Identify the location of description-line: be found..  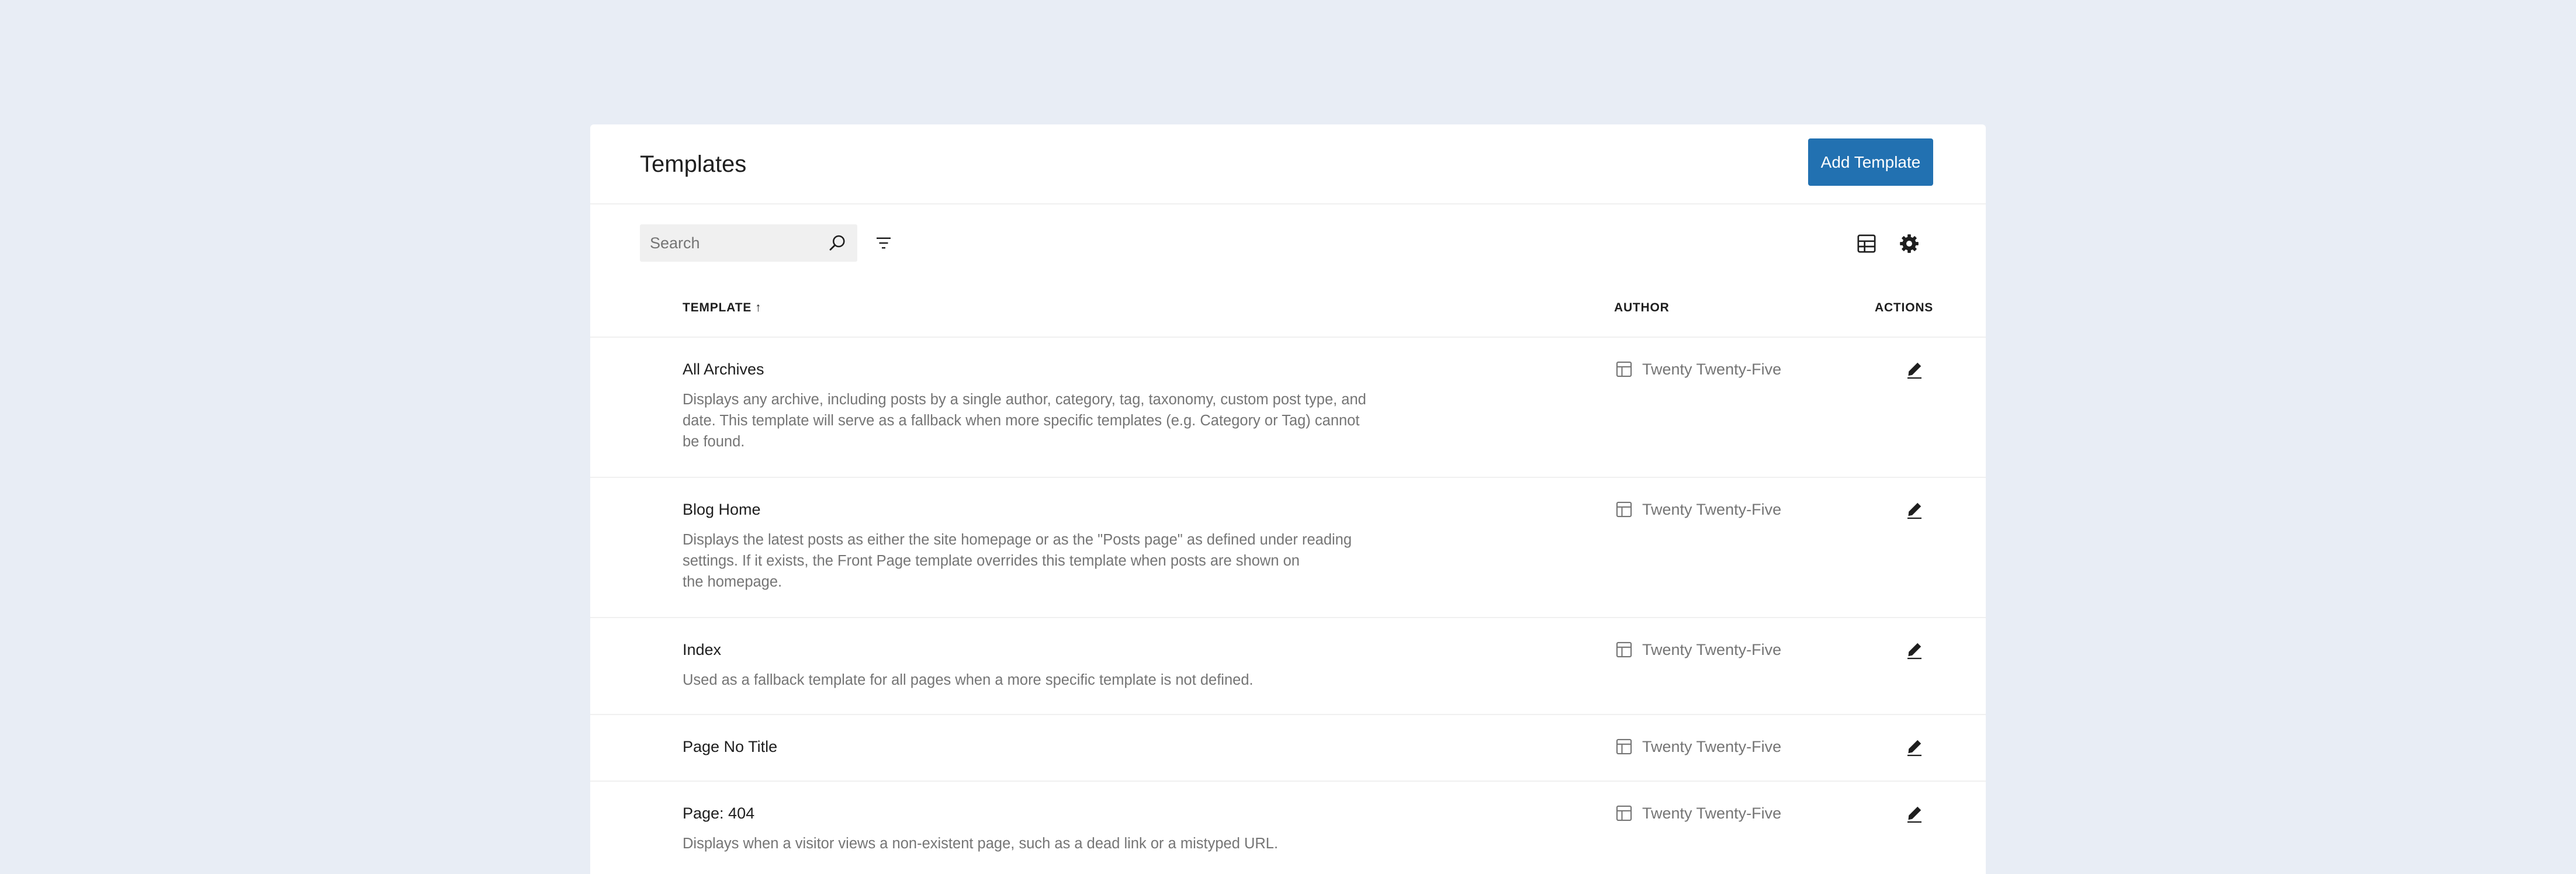
(714, 441).